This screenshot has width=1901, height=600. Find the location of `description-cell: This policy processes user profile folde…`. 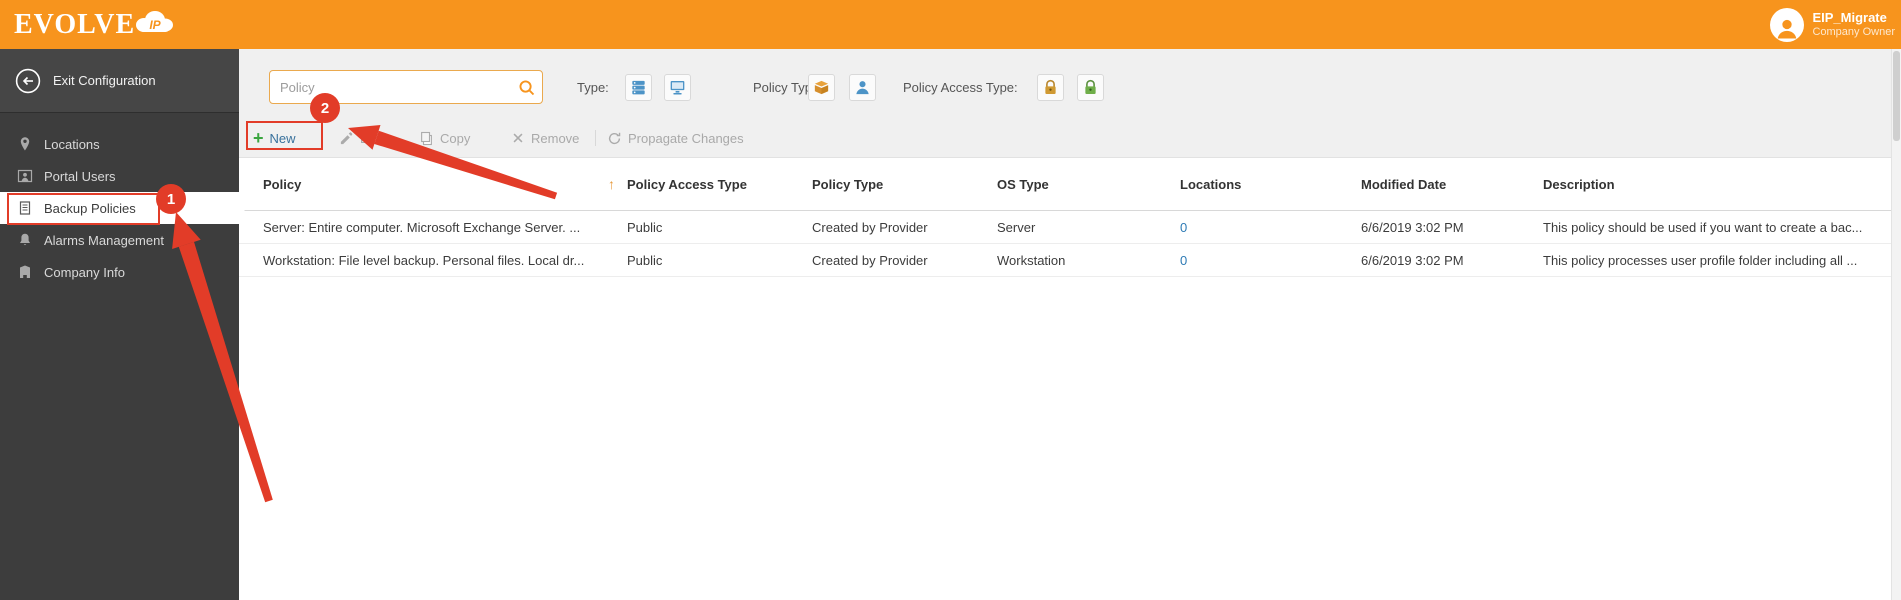

description-cell: This policy processes user profile folde… is located at coordinates (1700, 260).